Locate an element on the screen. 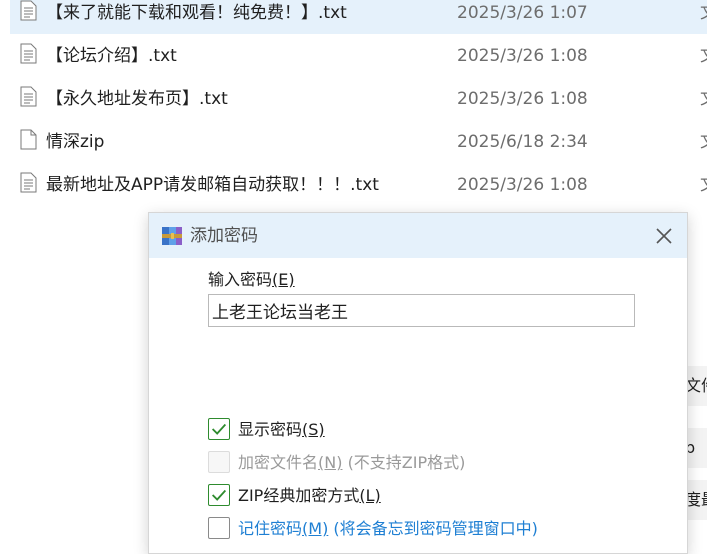 The width and height of the screenshot is (707, 554). dialog-titlebar: 添加密码 is located at coordinates (418, 235).